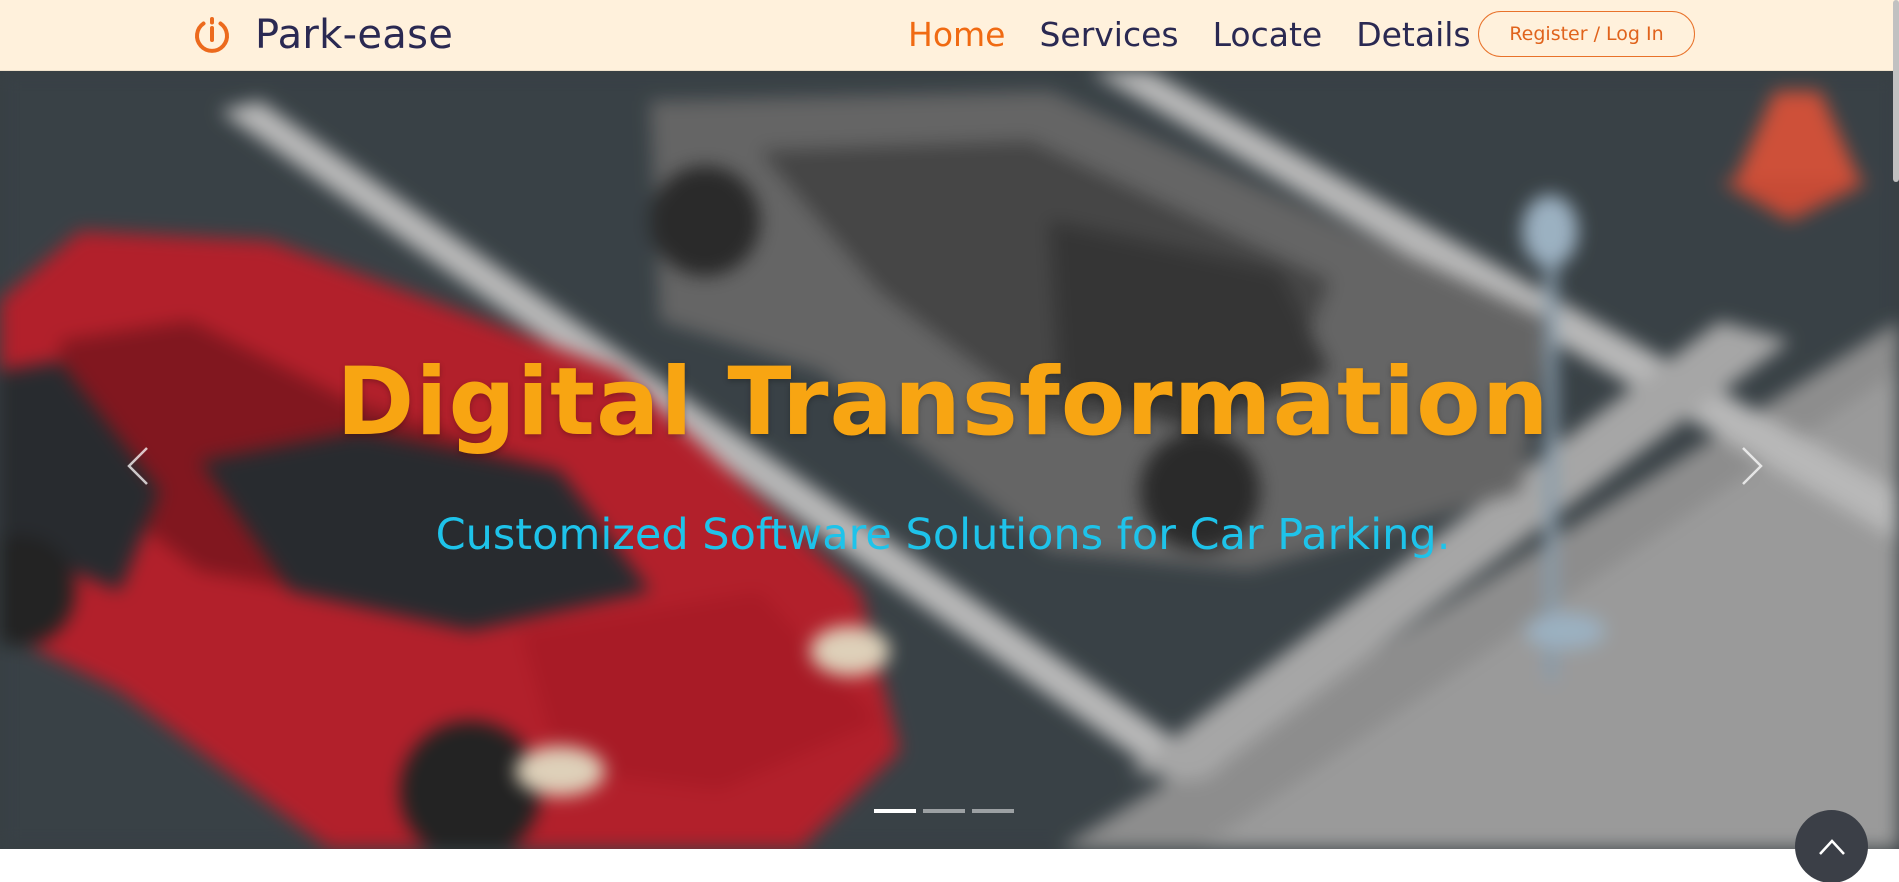 The width and height of the screenshot is (1899, 882). What do you see at coordinates (354, 35) in the screenshot?
I see `brand-name: Park-ease` at bounding box center [354, 35].